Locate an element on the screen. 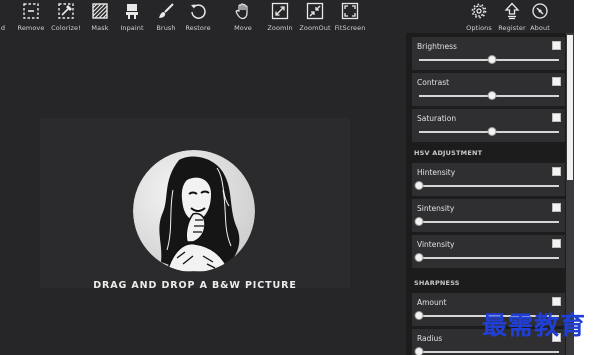  vintensity-slider-handle is located at coordinates (419, 257).